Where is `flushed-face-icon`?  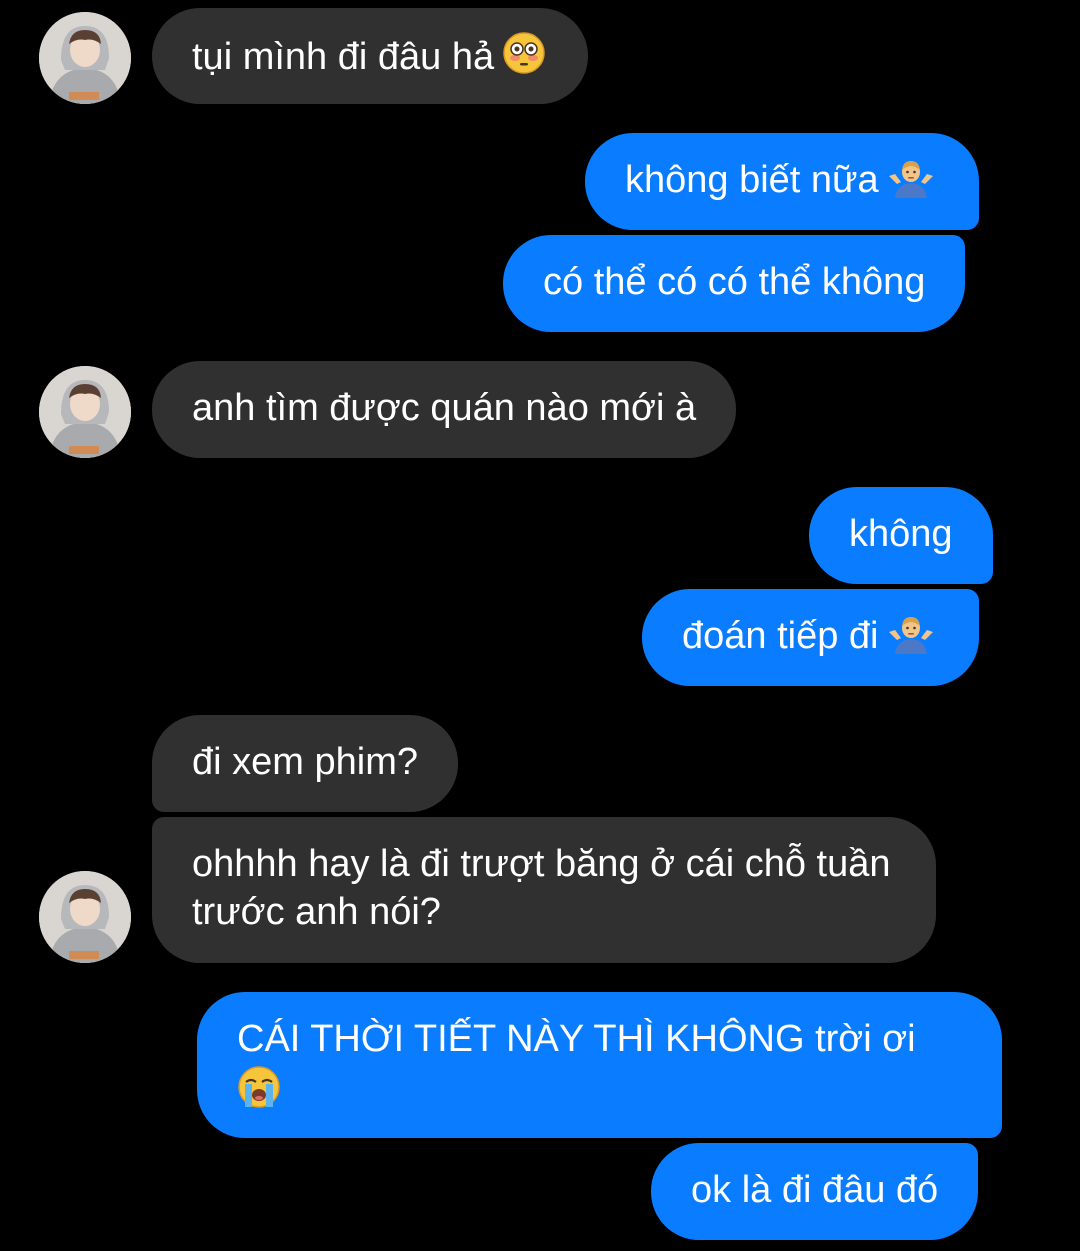
flushed-face-icon is located at coordinates (524, 53).